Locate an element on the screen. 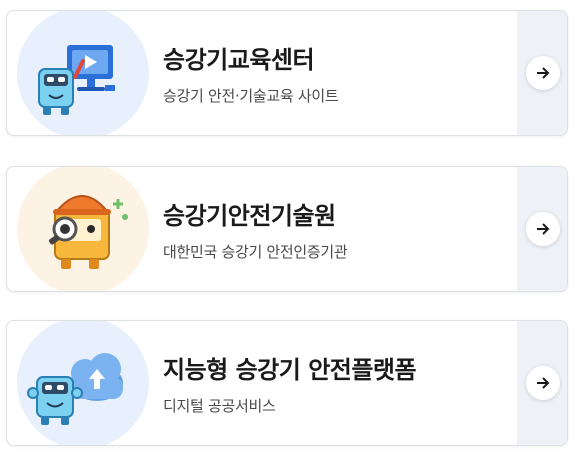  card-title: 지능형 승강기 안전플랫폼 is located at coordinates (290, 370).